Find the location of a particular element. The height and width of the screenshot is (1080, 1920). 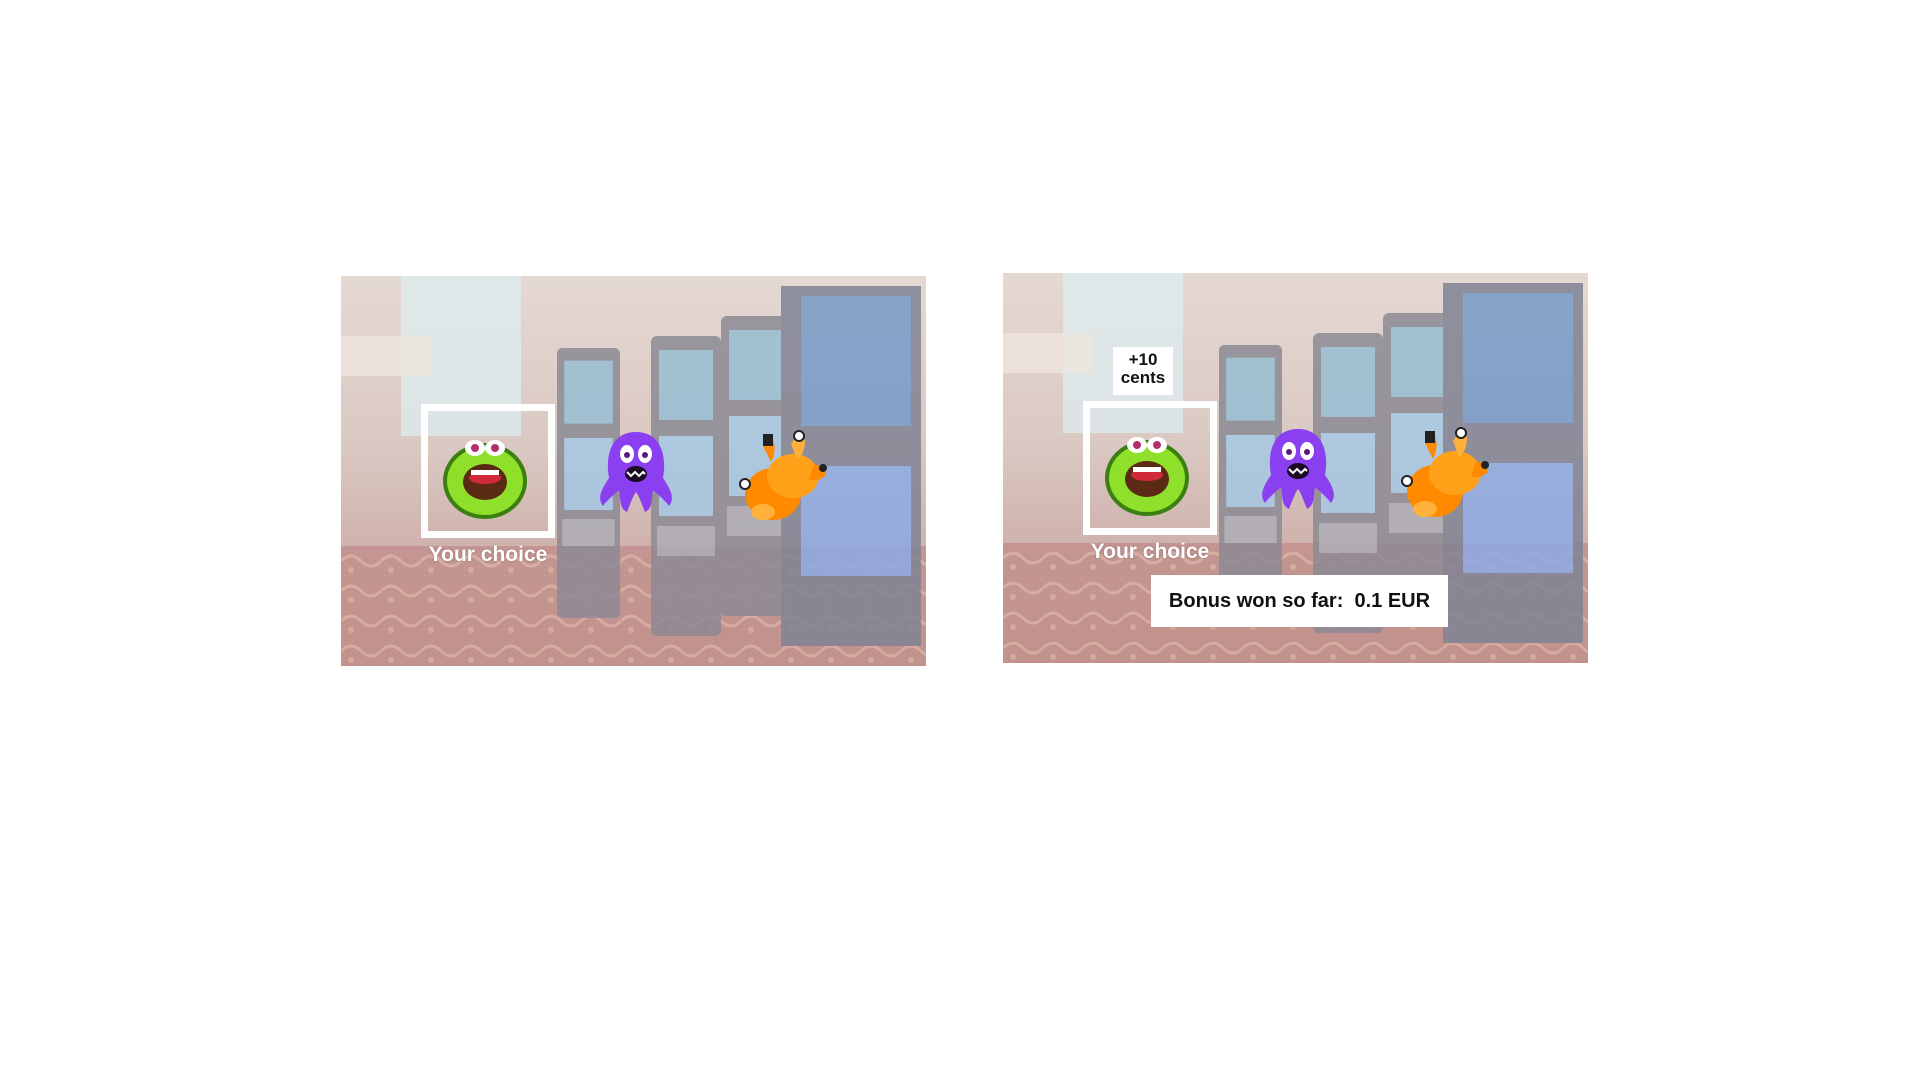

bonus-label: Bonus won so far: is located at coordinates (1261, 600).